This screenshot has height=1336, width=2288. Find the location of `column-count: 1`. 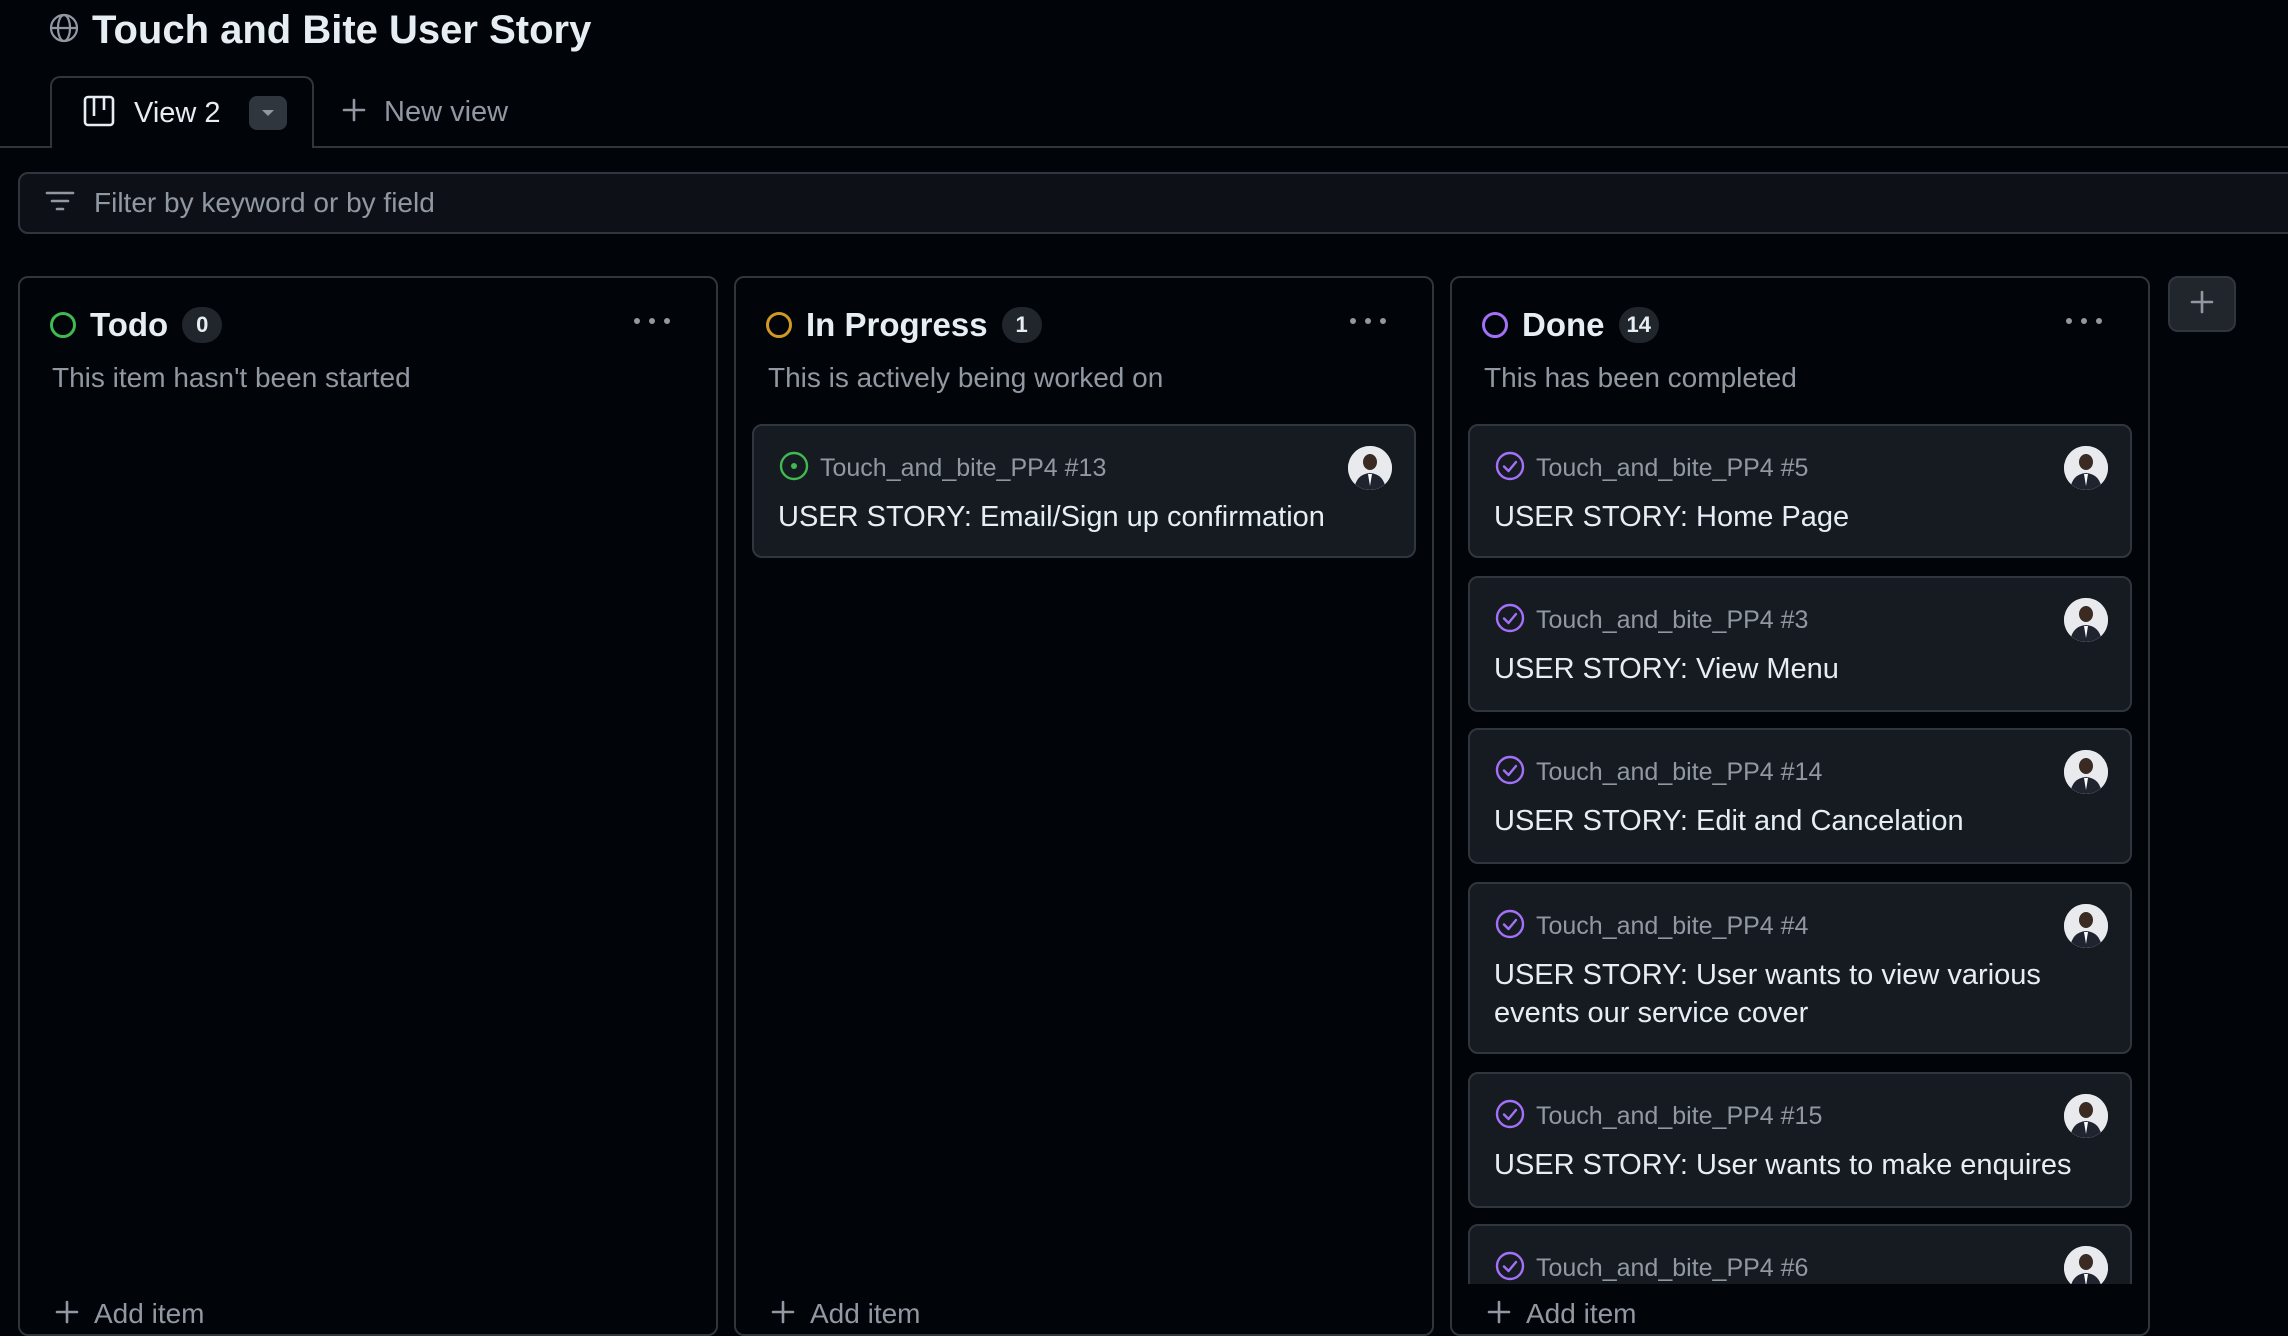

column-count: 1 is located at coordinates (1021, 325).